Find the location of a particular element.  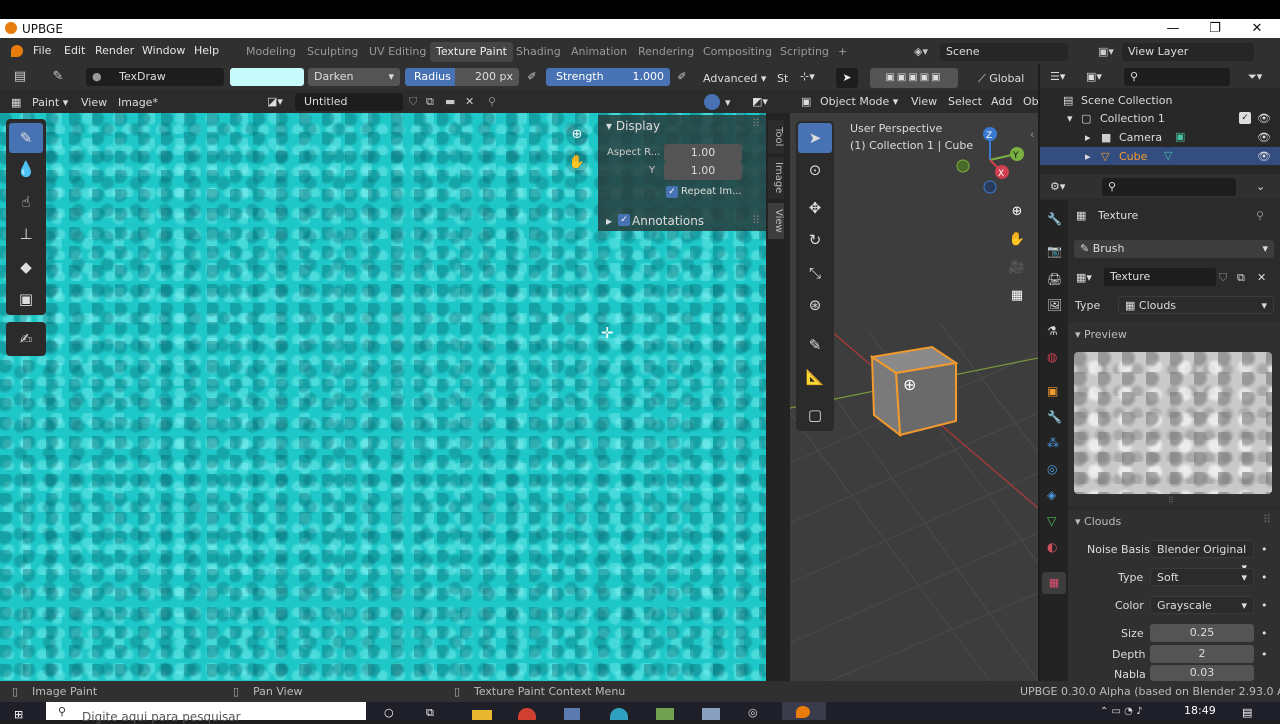

radius-field: Radius 200 px is located at coordinates (462, 77).